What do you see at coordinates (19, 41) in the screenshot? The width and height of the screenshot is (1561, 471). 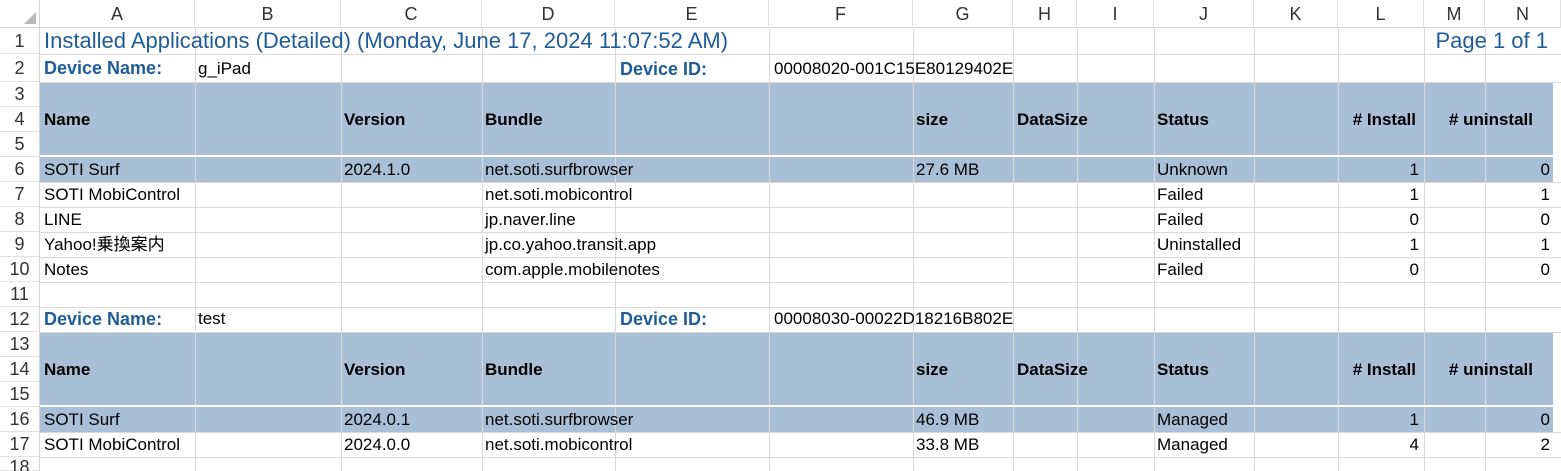 I see `row-header-1: 1` at bounding box center [19, 41].